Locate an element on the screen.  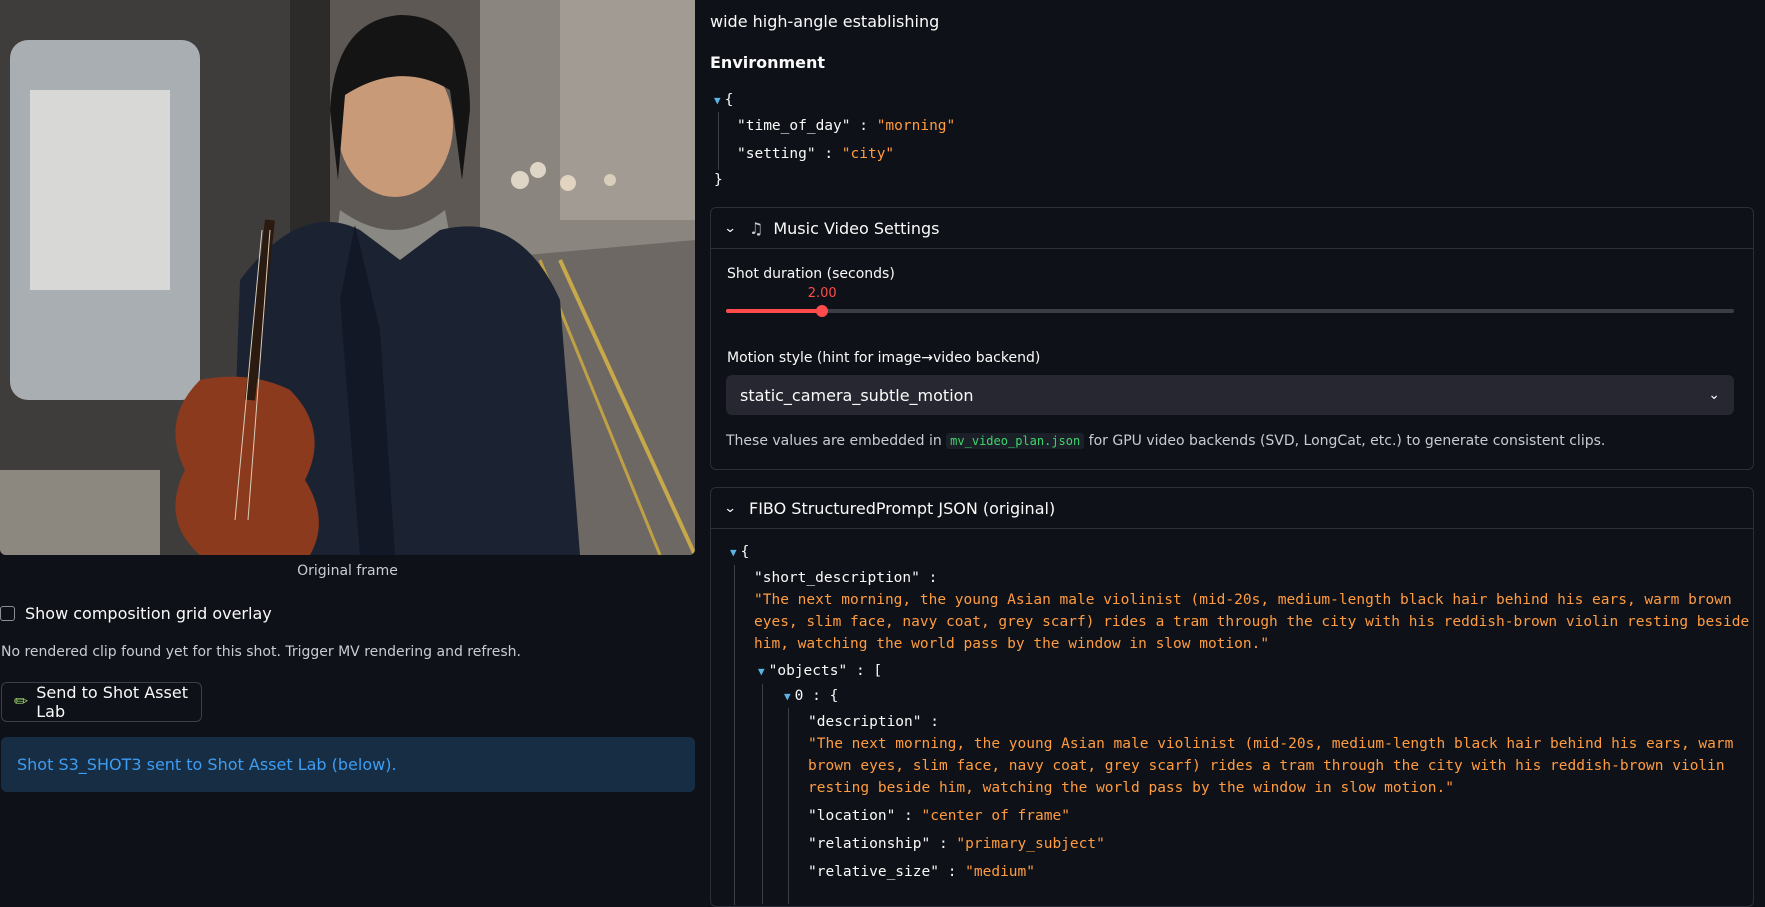
shot-duration-label: Shot duration (seconds) is located at coordinates (811, 274).